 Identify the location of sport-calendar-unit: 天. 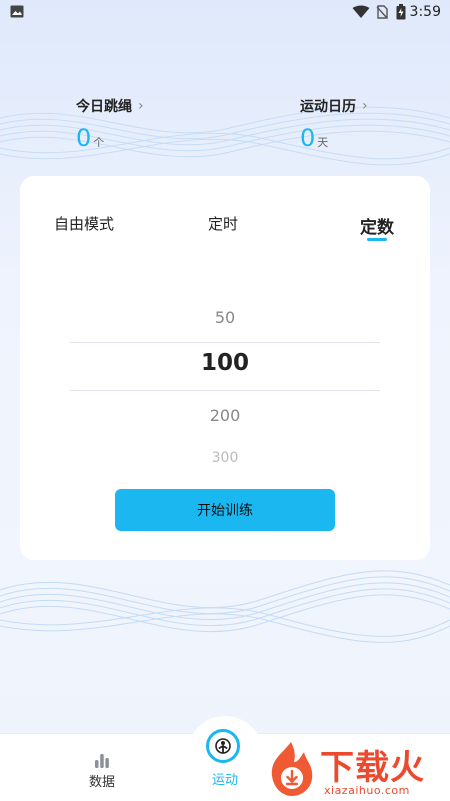
(323, 142).